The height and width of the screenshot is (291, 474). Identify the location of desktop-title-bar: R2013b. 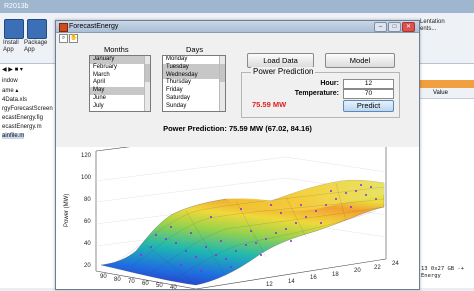
(237, 6).